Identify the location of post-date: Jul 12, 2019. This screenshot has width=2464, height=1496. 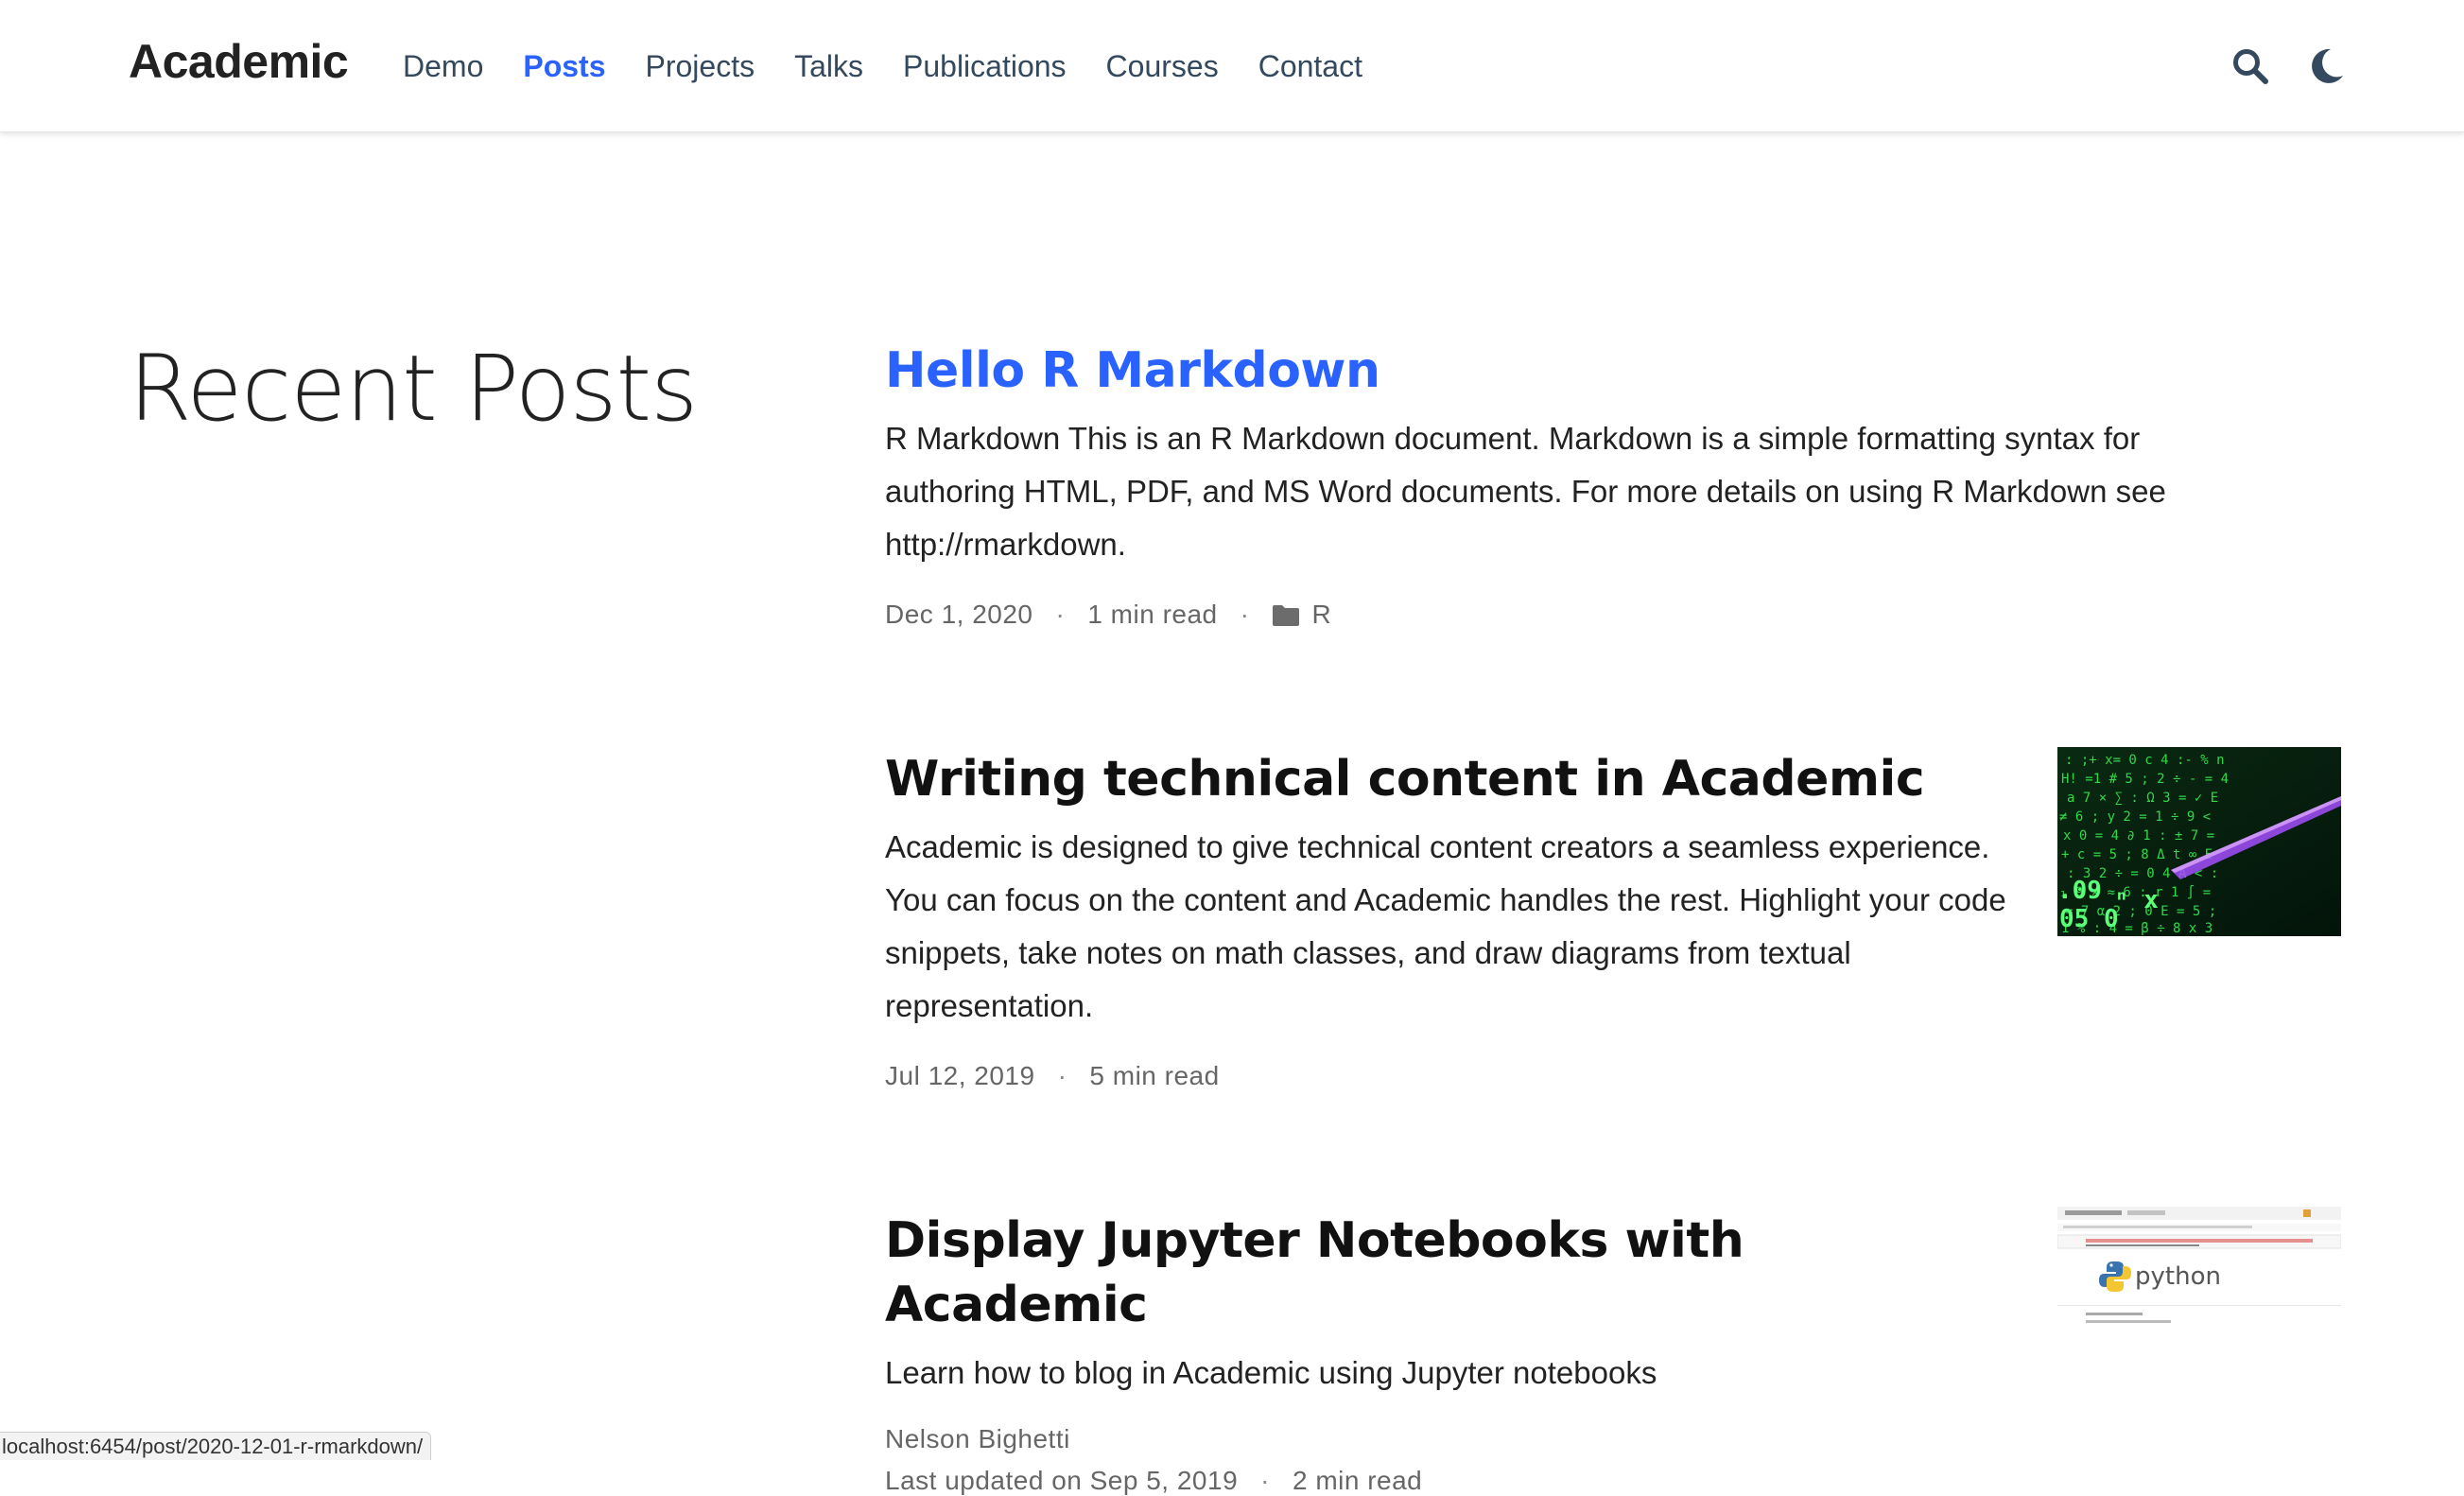
(960, 1075).